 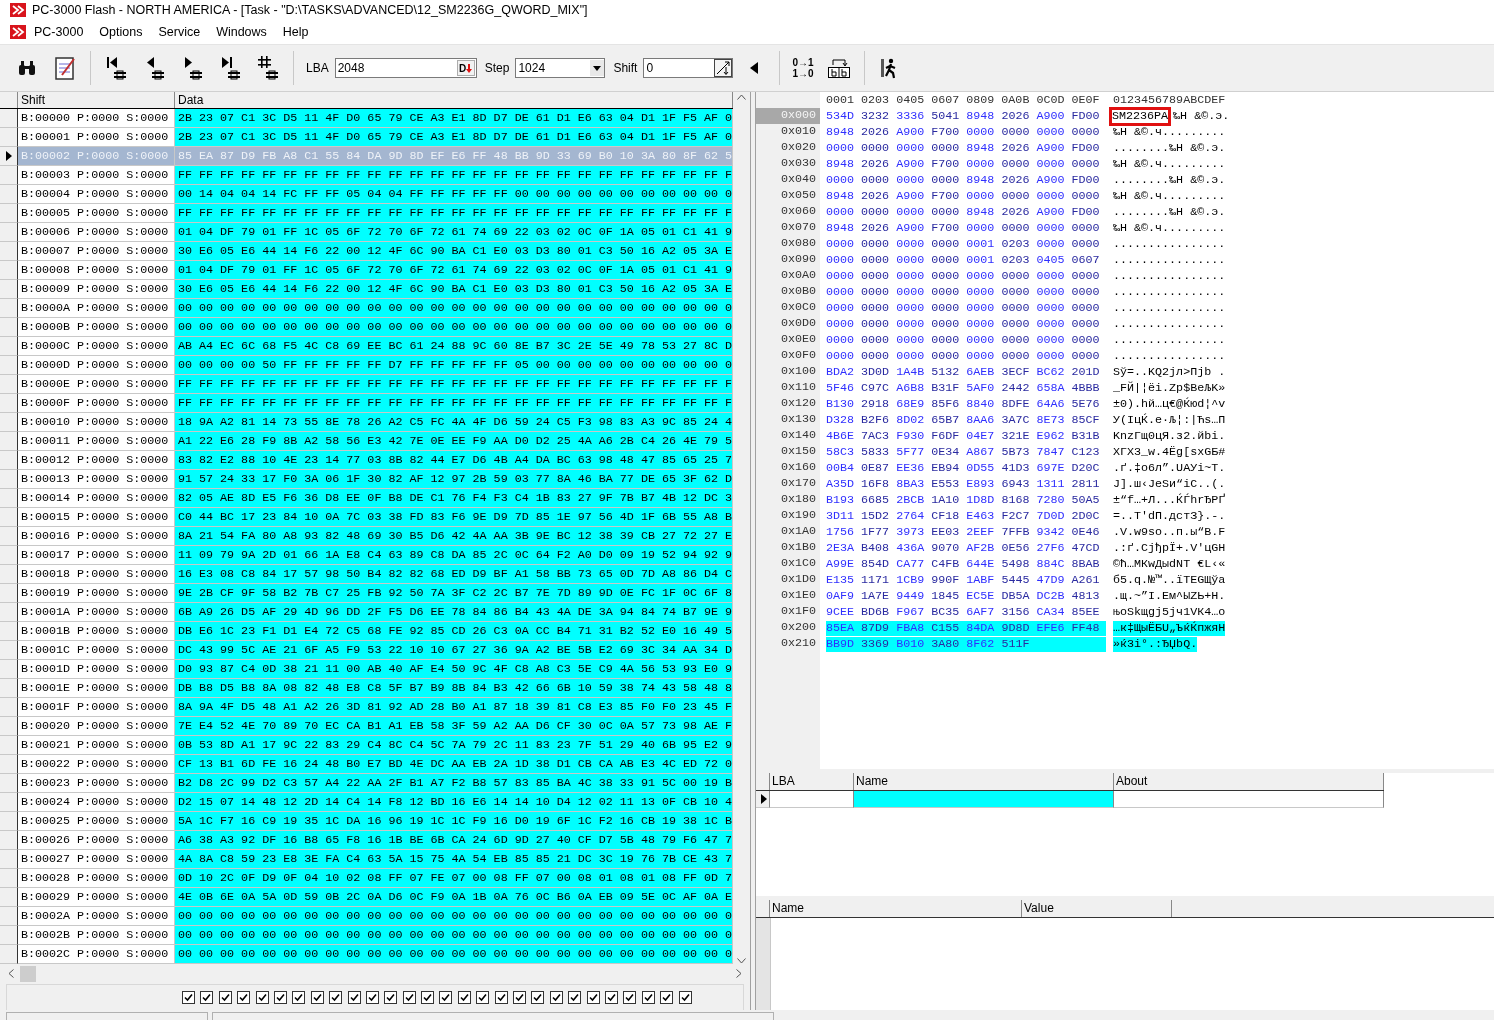 I want to click on lba-input: 2048, so click(x=396, y=68).